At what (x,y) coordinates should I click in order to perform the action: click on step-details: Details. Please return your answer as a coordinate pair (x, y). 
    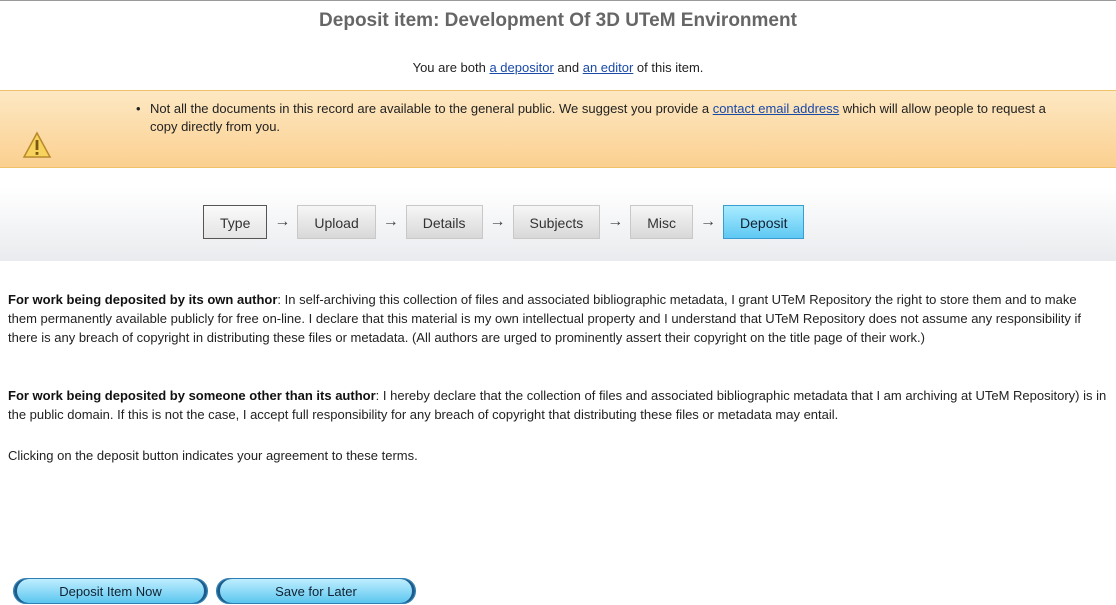
    Looking at the image, I should click on (444, 222).